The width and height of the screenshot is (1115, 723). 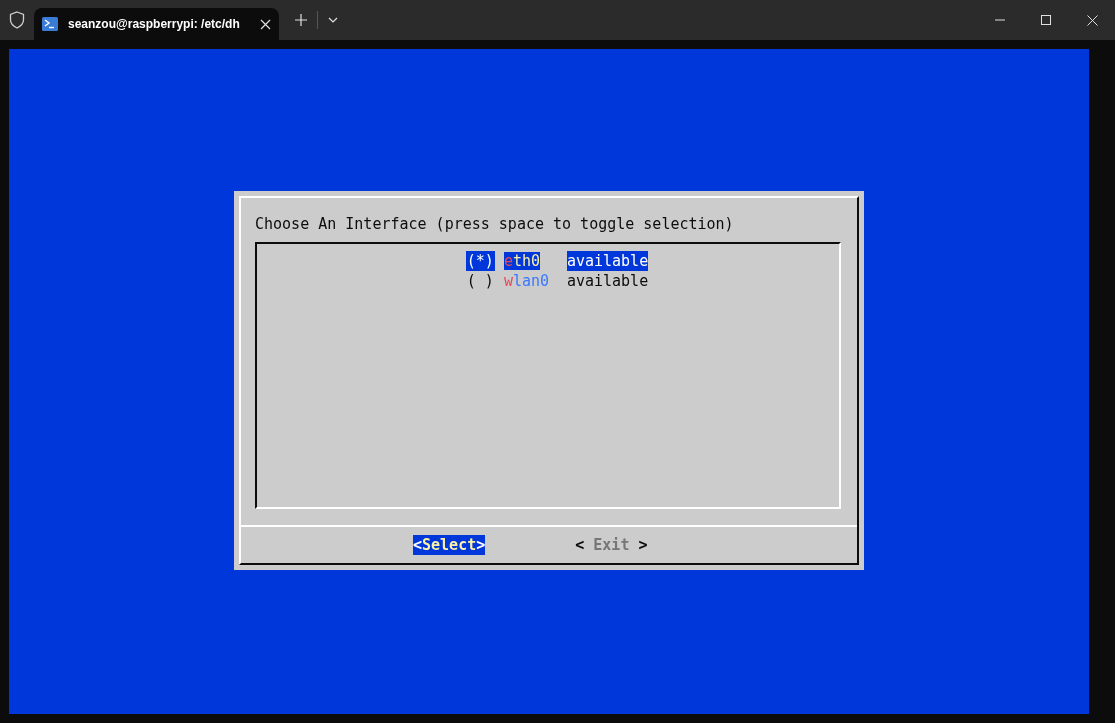 What do you see at coordinates (17, 20) in the screenshot?
I see `shield-icon` at bounding box center [17, 20].